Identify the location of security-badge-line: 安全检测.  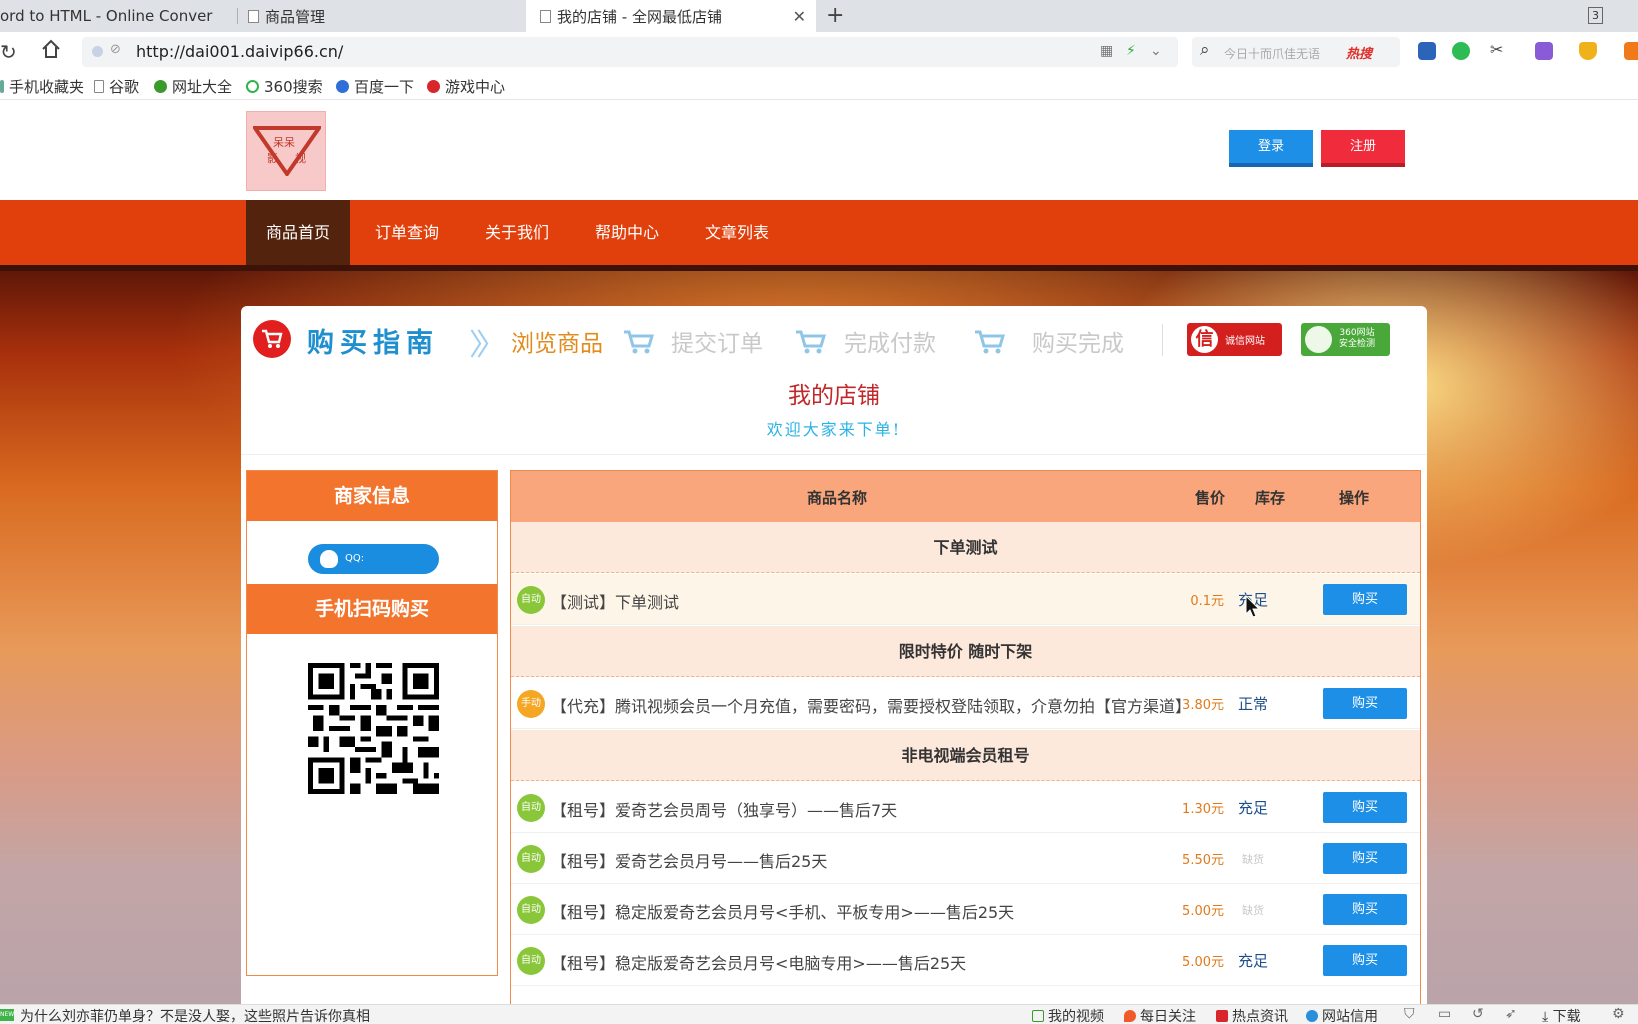
(1357, 344).